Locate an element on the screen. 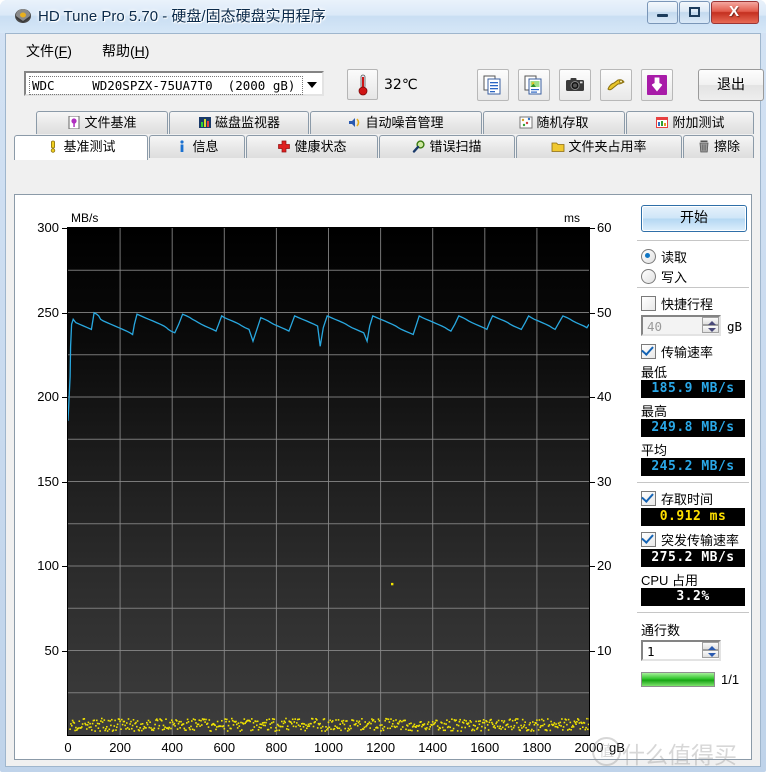 This screenshot has height=772, width=766. menu-help-label: 帮助 is located at coordinates (116, 51).